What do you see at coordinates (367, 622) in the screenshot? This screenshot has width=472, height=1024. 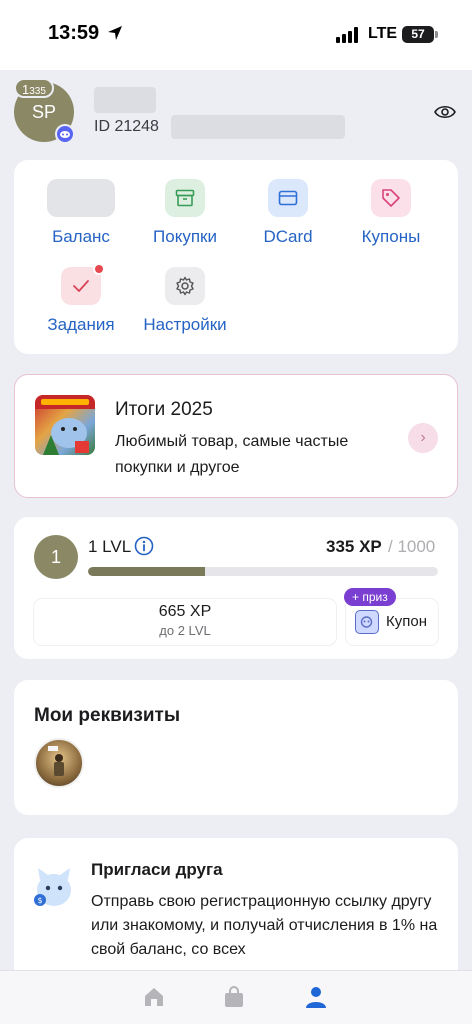 I see `coupon-icon` at bounding box center [367, 622].